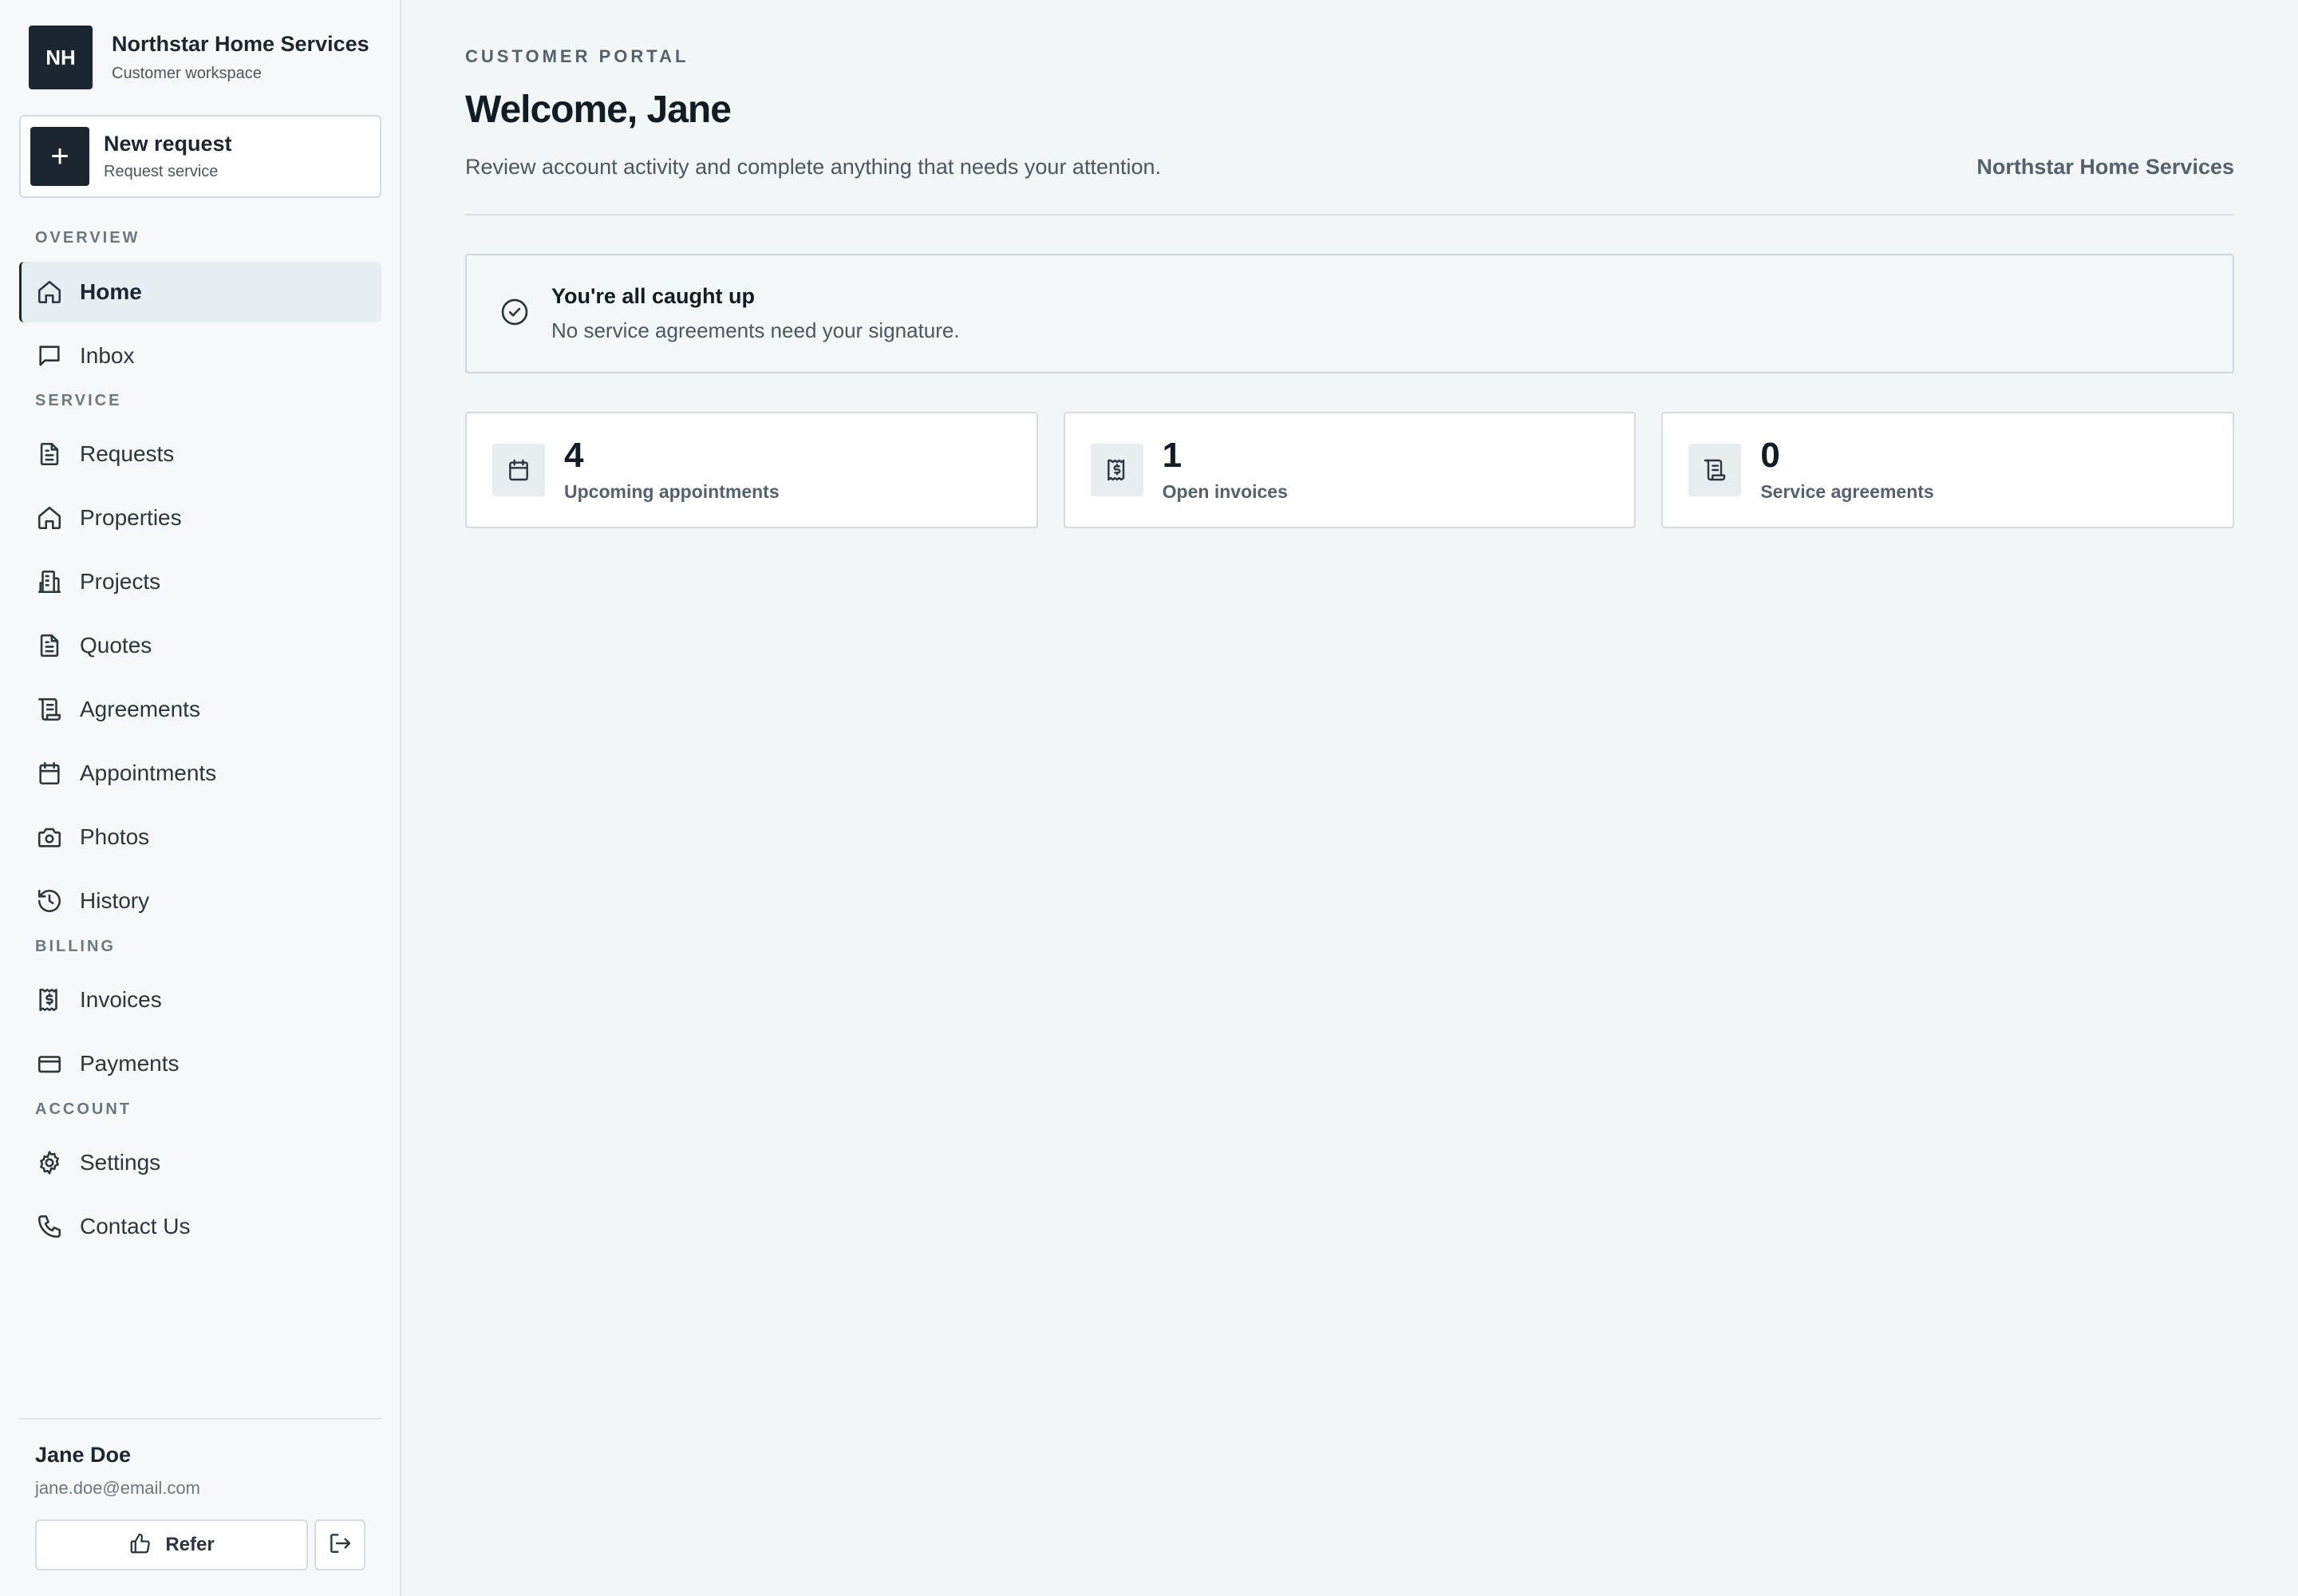  I want to click on section-label-billing: BILLING, so click(75, 946).